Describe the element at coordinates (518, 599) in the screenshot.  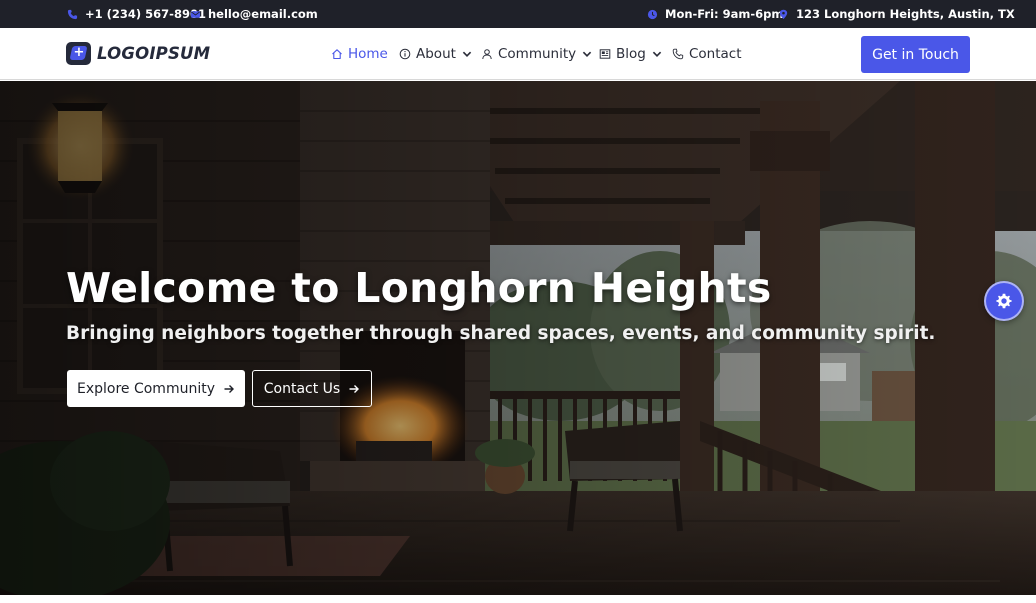
I see `bottom-strip` at that location.